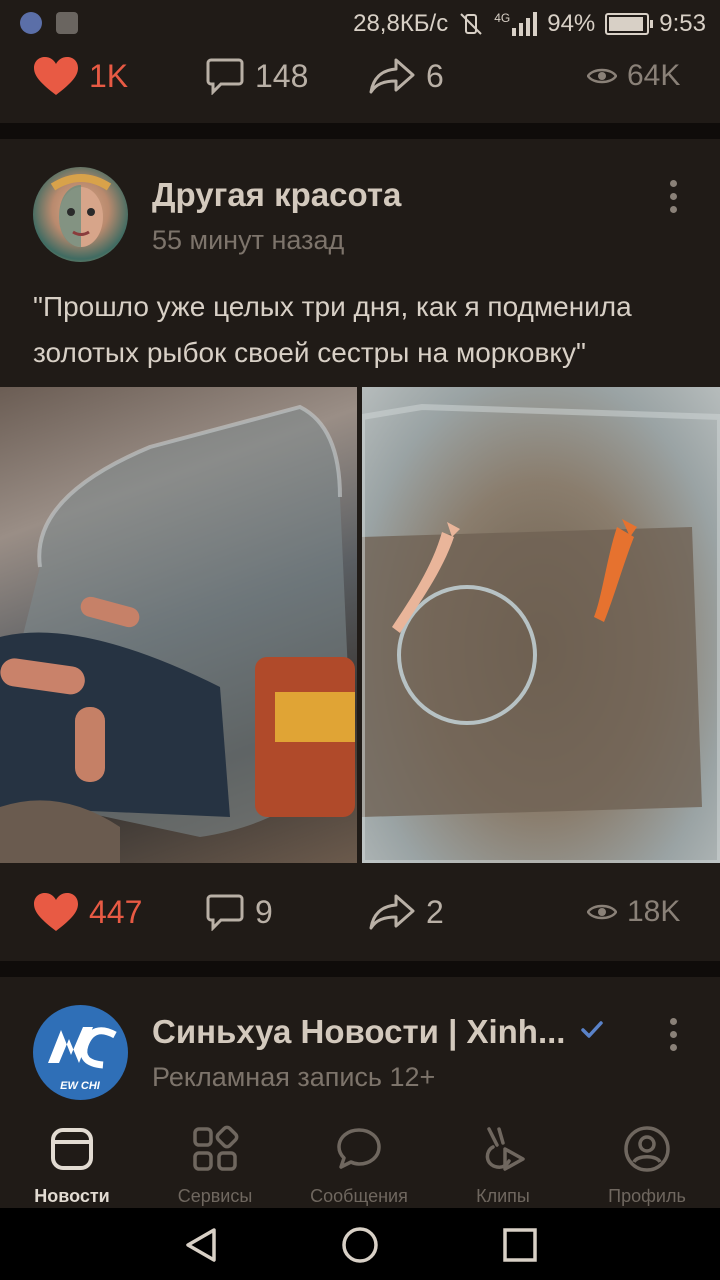 The width and height of the screenshot is (720, 1280). Describe the element at coordinates (116, 911) in the screenshot. I see `like-count: 447` at that location.